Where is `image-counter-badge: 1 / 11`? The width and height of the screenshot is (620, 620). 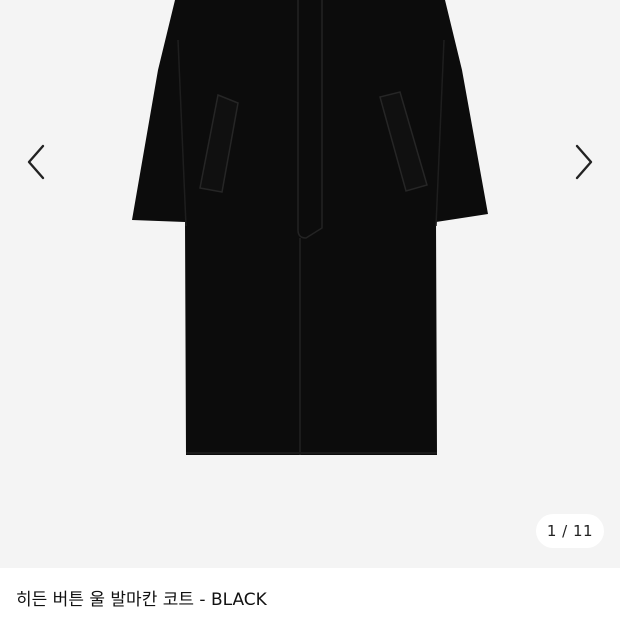
image-counter-badge: 1 / 11 is located at coordinates (570, 531).